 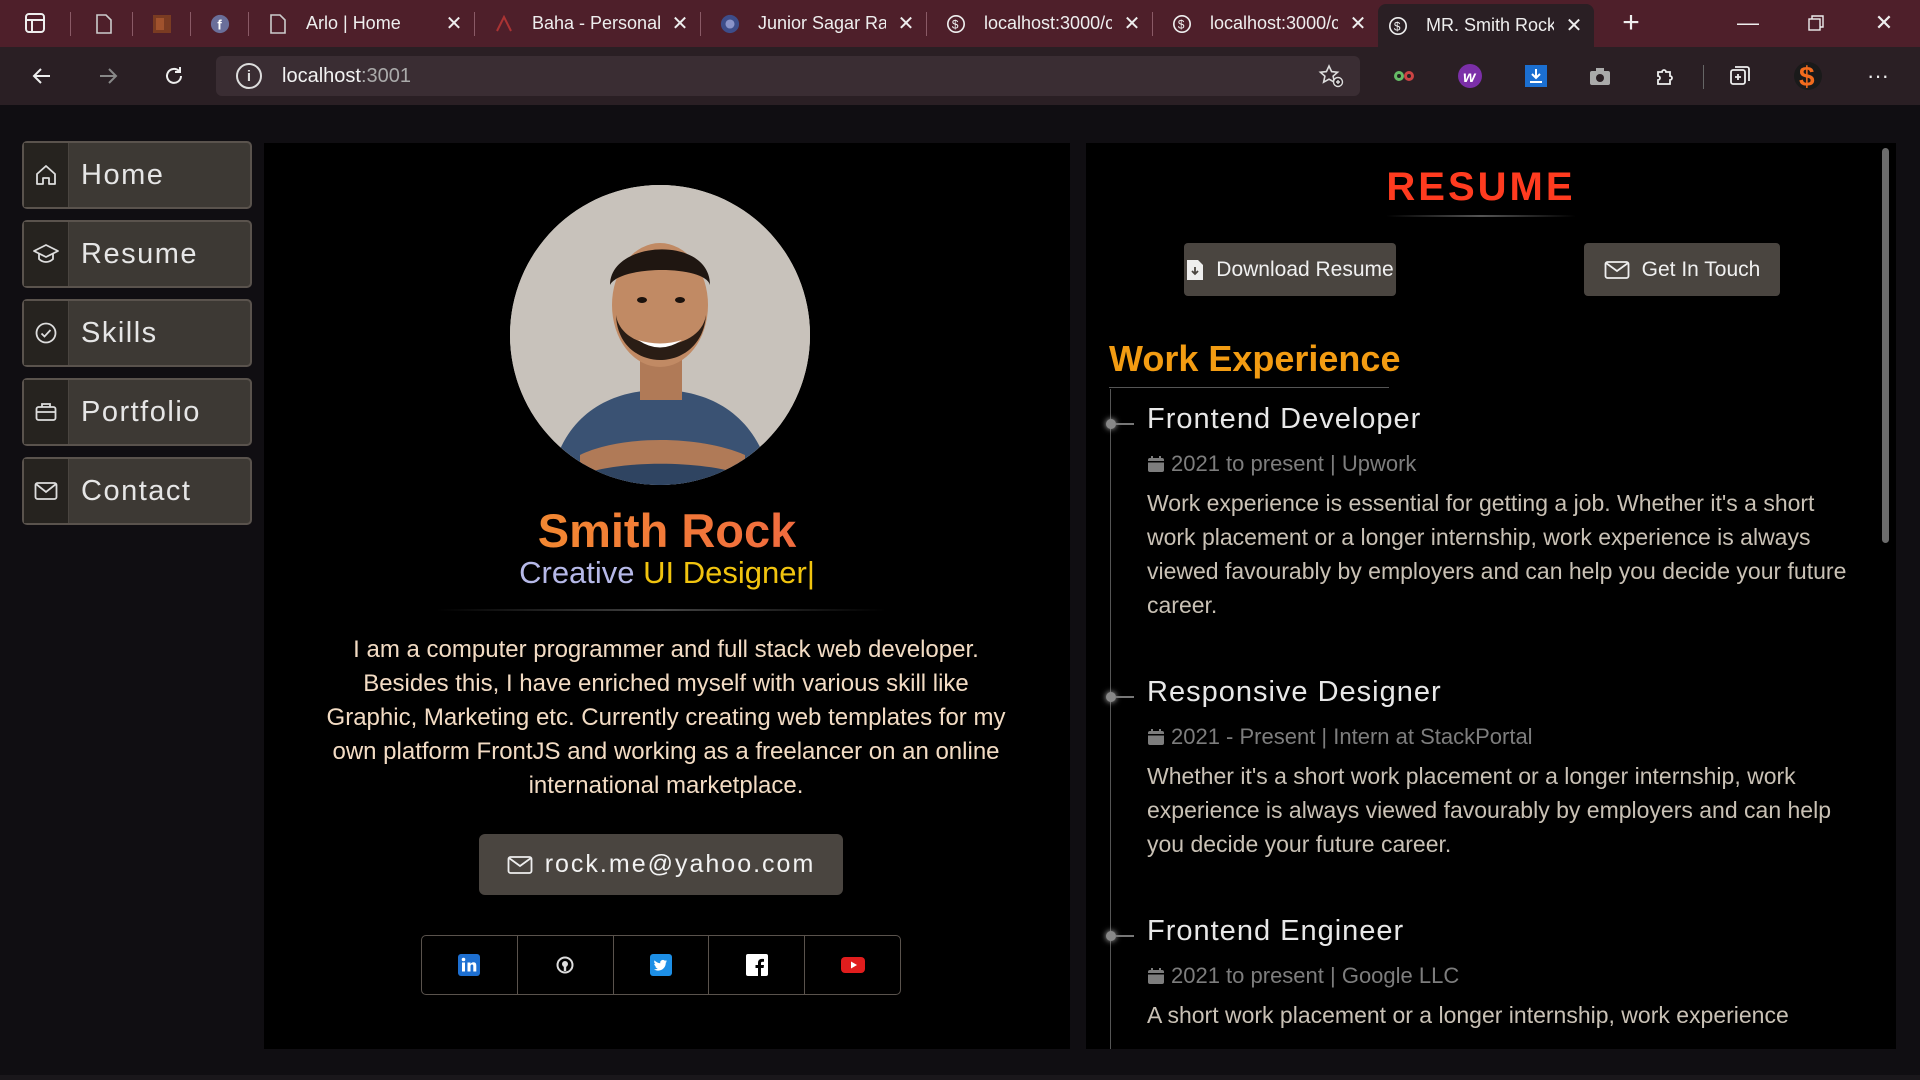 I want to click on file-download-icon, so click(x=1195, y=270).